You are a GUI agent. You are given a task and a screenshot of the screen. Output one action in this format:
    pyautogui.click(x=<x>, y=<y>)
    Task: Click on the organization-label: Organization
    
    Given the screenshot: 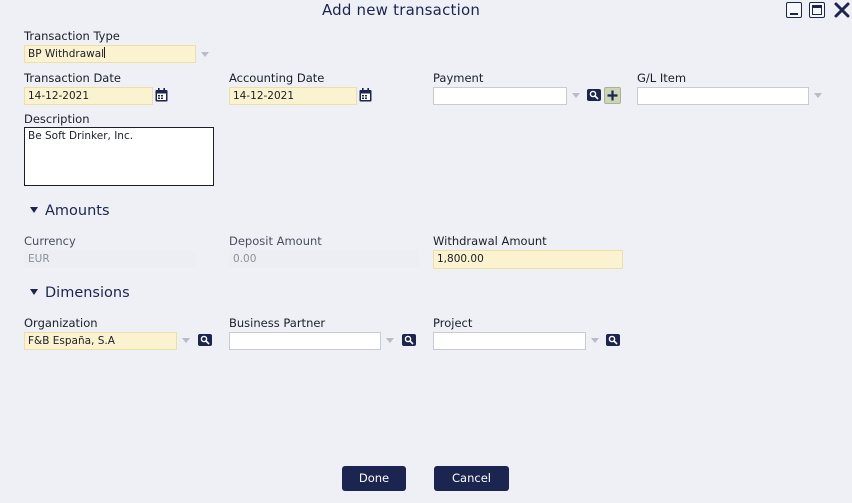 What is the action you would take?
    pyautogui.click(x=61, y=323)
    